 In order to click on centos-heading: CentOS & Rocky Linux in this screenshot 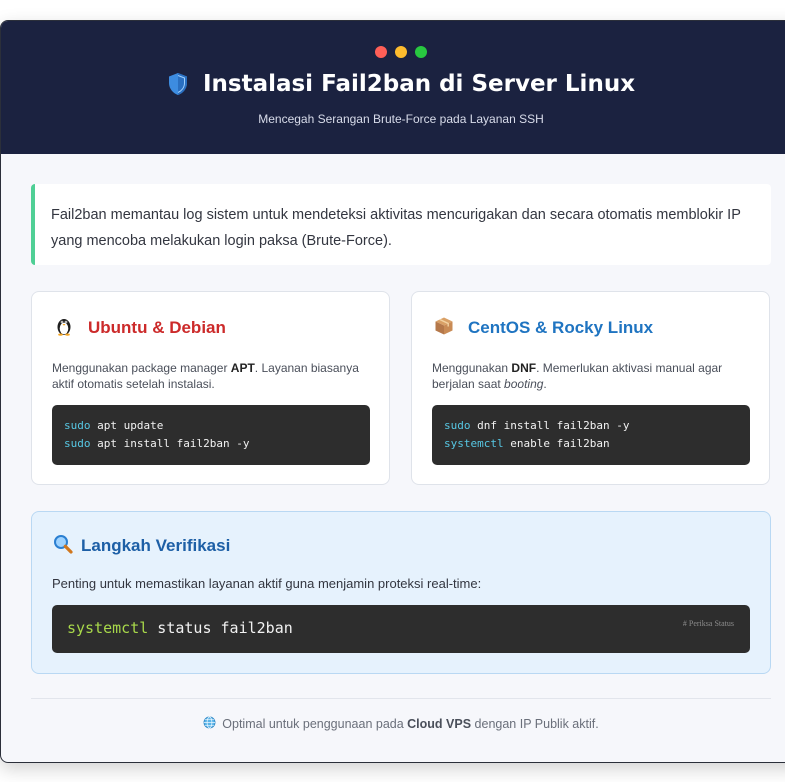, I will do `click(543, 328)`.